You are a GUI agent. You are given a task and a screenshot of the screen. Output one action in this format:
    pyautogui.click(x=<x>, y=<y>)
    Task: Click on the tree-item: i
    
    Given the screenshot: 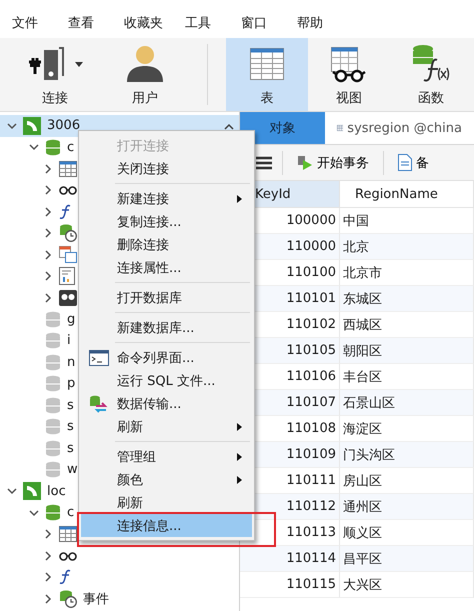 What is the action you would take?
    pyautogui.click(x=35, y=341)
    